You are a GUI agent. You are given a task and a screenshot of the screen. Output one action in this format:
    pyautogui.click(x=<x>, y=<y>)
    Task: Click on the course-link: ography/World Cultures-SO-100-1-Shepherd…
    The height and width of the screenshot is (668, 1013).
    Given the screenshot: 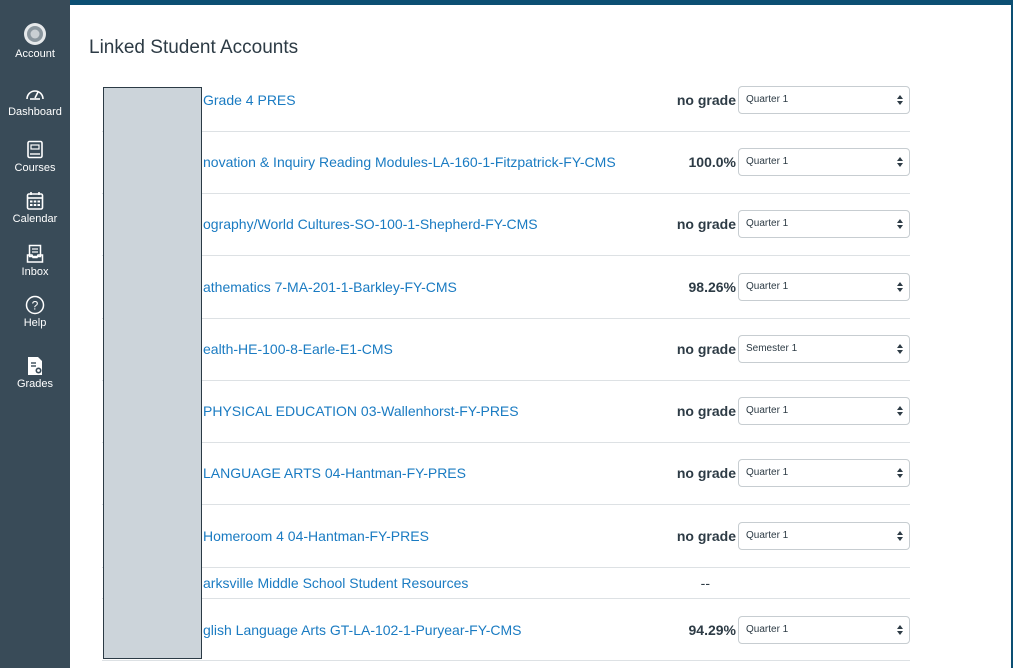 What is the action you would take?
    pyautogui.click(x=370, y=224)
    